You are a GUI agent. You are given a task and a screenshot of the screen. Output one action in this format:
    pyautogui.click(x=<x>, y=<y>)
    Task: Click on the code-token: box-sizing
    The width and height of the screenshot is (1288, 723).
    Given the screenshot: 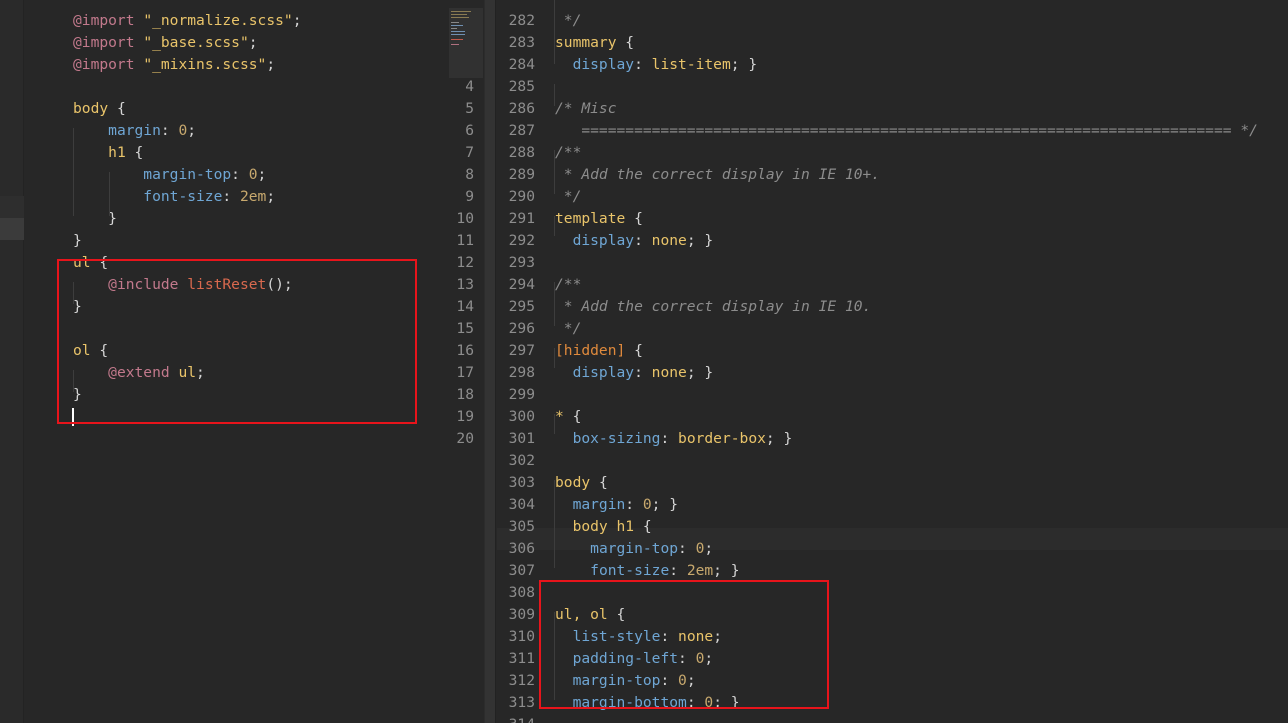 What is the action you would take?
    pyautogui.click(x=616, y=438)
    